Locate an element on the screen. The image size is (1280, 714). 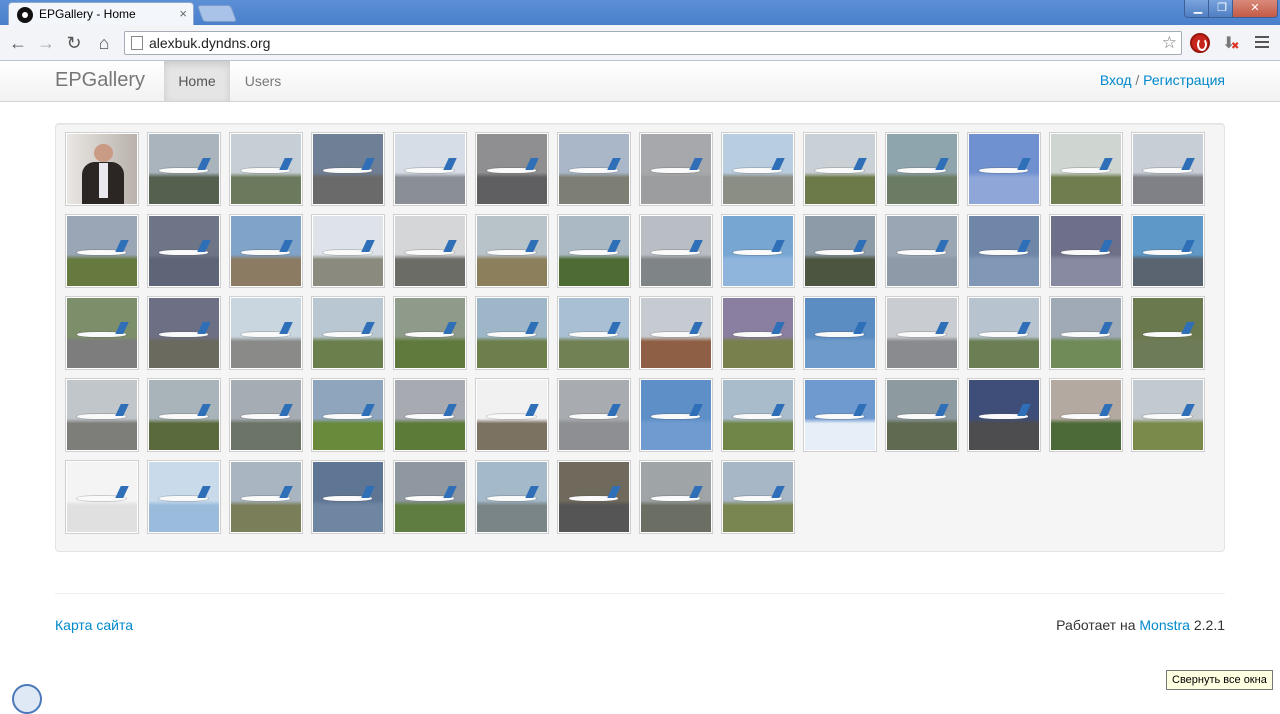
site-brand: EPGallery is located at coordinates (100, 80).